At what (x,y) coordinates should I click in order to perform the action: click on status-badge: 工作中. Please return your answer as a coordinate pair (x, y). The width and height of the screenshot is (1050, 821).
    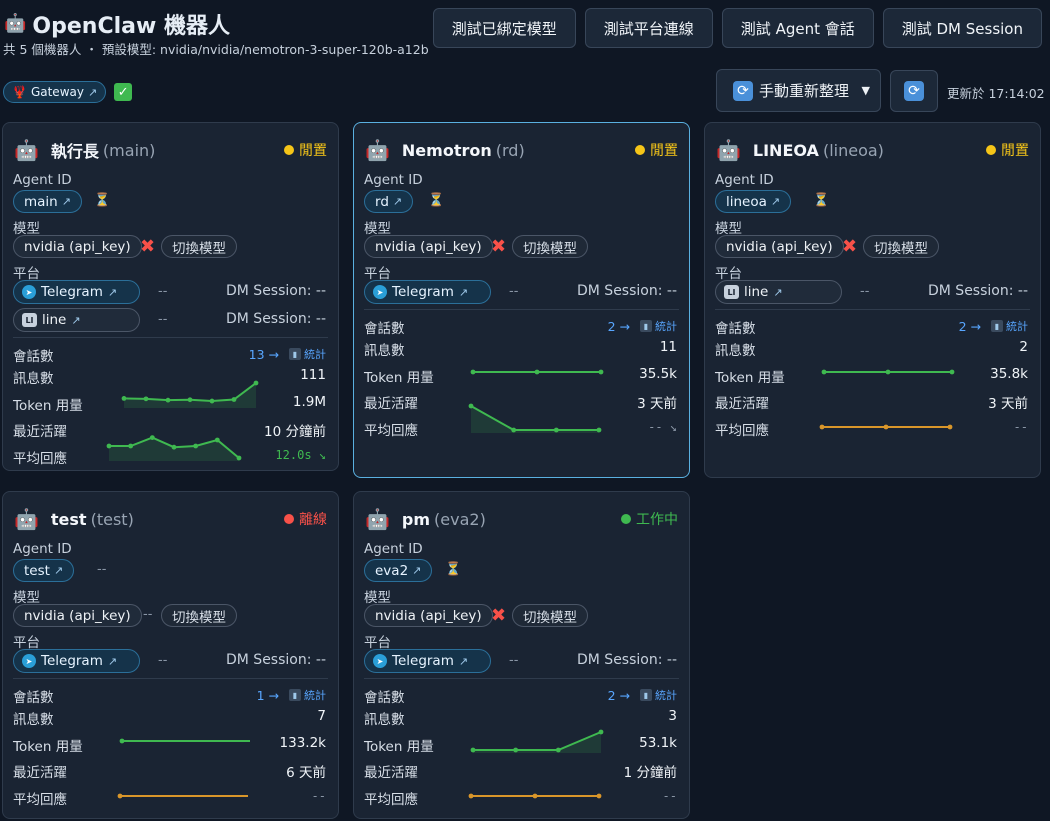
    Looking at the image, I should click on (649, 519).